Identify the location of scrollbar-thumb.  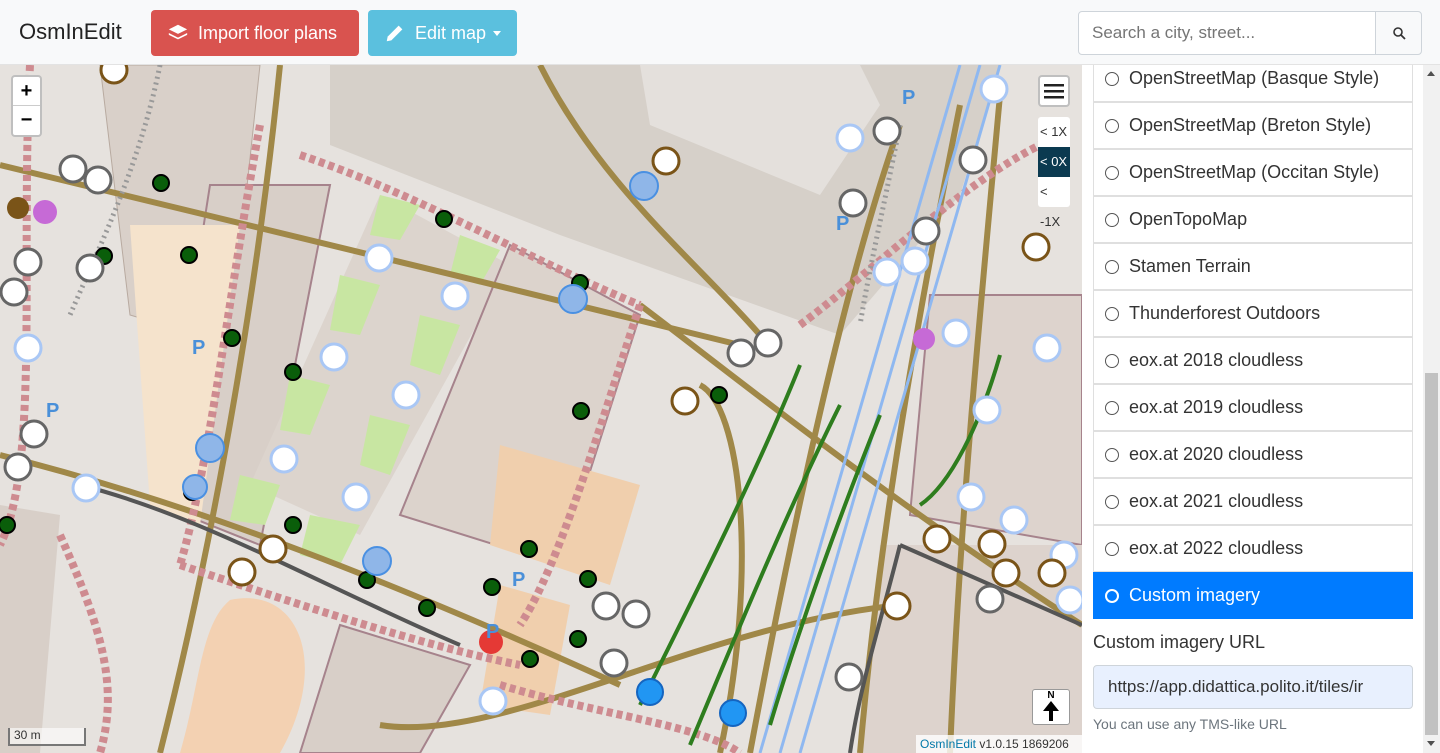
(1431, 554).